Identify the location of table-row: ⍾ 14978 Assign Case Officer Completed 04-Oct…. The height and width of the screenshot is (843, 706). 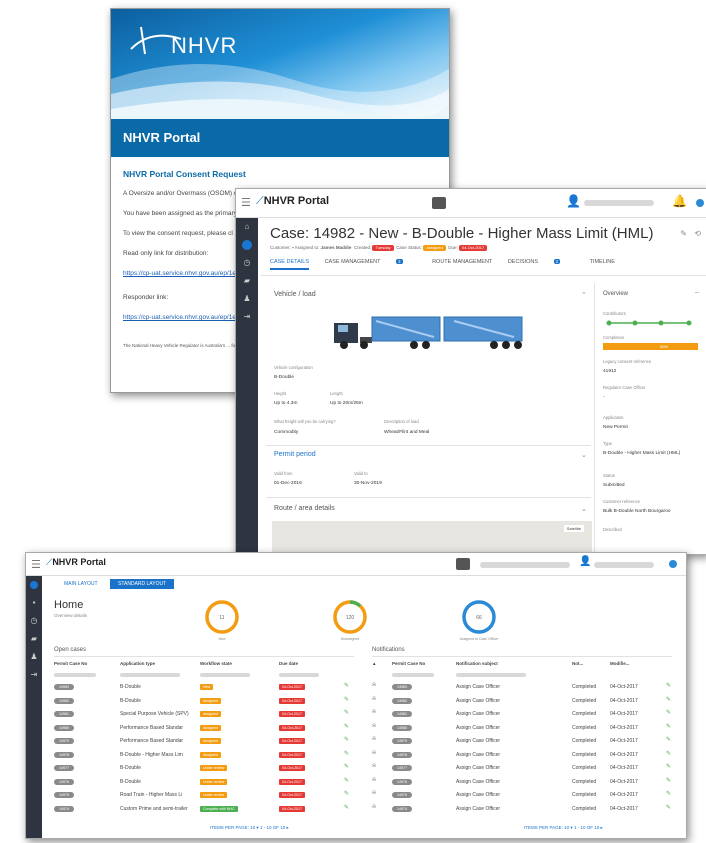
(524, 756).